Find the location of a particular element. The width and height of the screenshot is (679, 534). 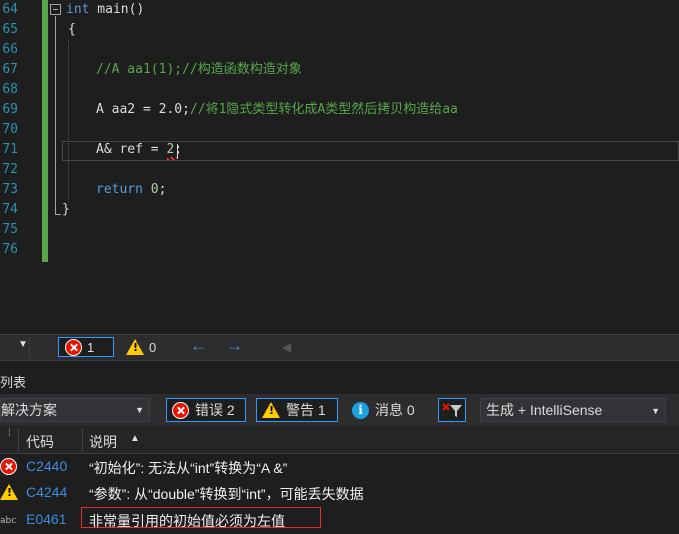

code-text: A& ref = is located at coordinates (131, 149).